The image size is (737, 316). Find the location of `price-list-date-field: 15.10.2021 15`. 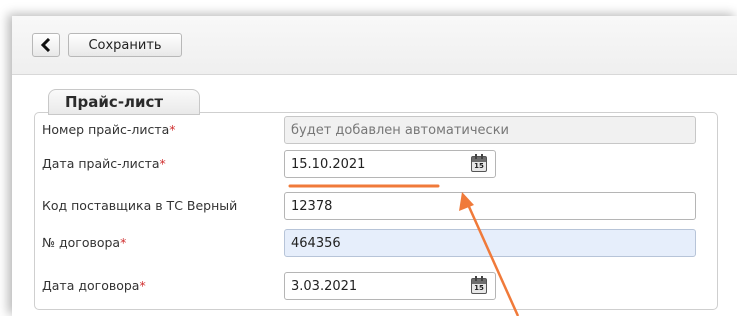

price-list-date-field: 15.10.2021 15 is located at coordinates (390, 164).